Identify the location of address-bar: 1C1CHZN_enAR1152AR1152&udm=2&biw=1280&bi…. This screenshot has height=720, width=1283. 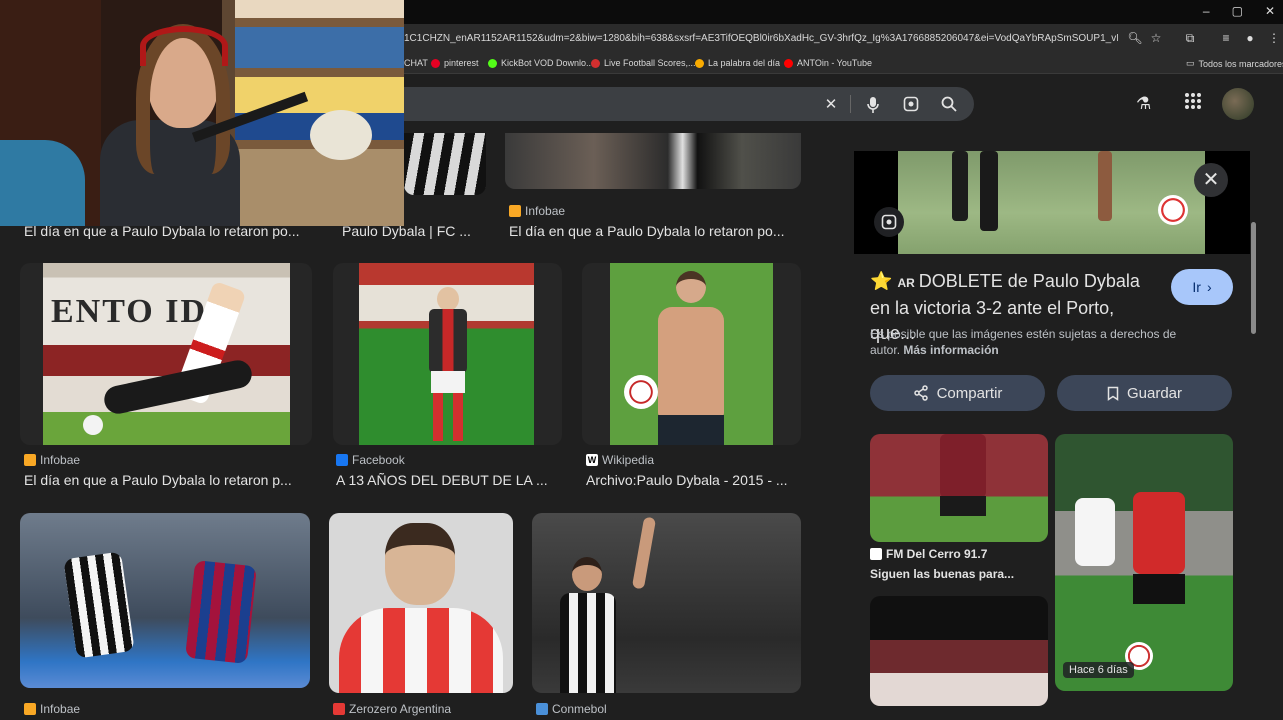
(761, 38).